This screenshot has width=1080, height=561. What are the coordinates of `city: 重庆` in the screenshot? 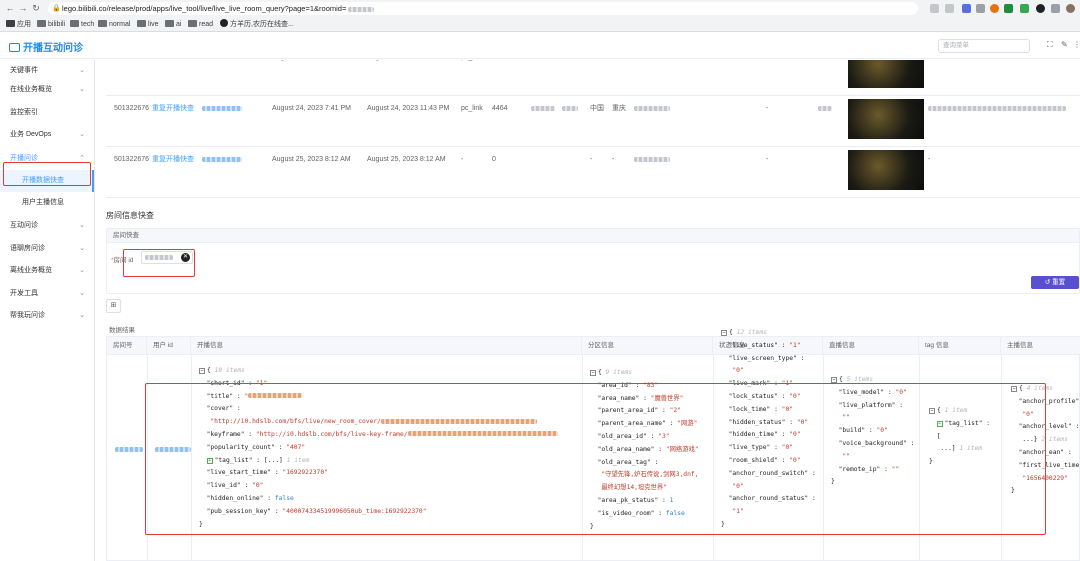 It's located at (619, 108).